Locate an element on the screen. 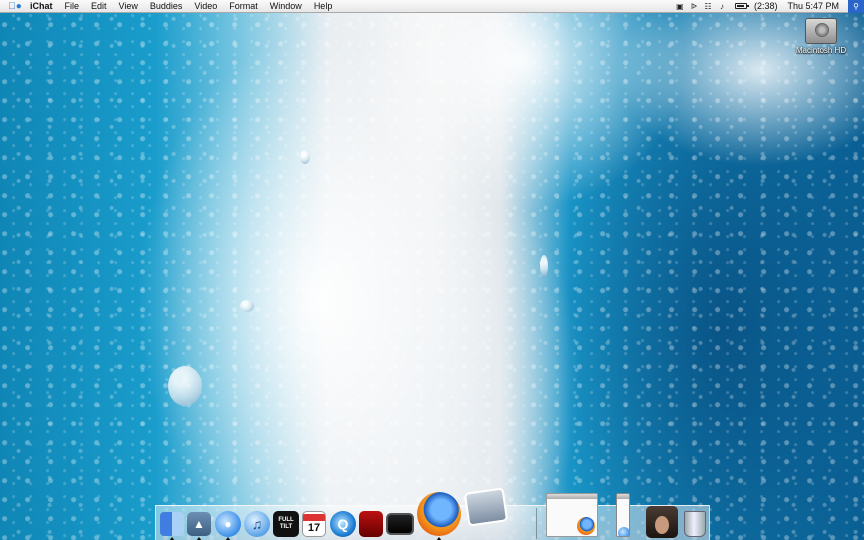  menu-edit: Edit is located at coordinates (99, 6).